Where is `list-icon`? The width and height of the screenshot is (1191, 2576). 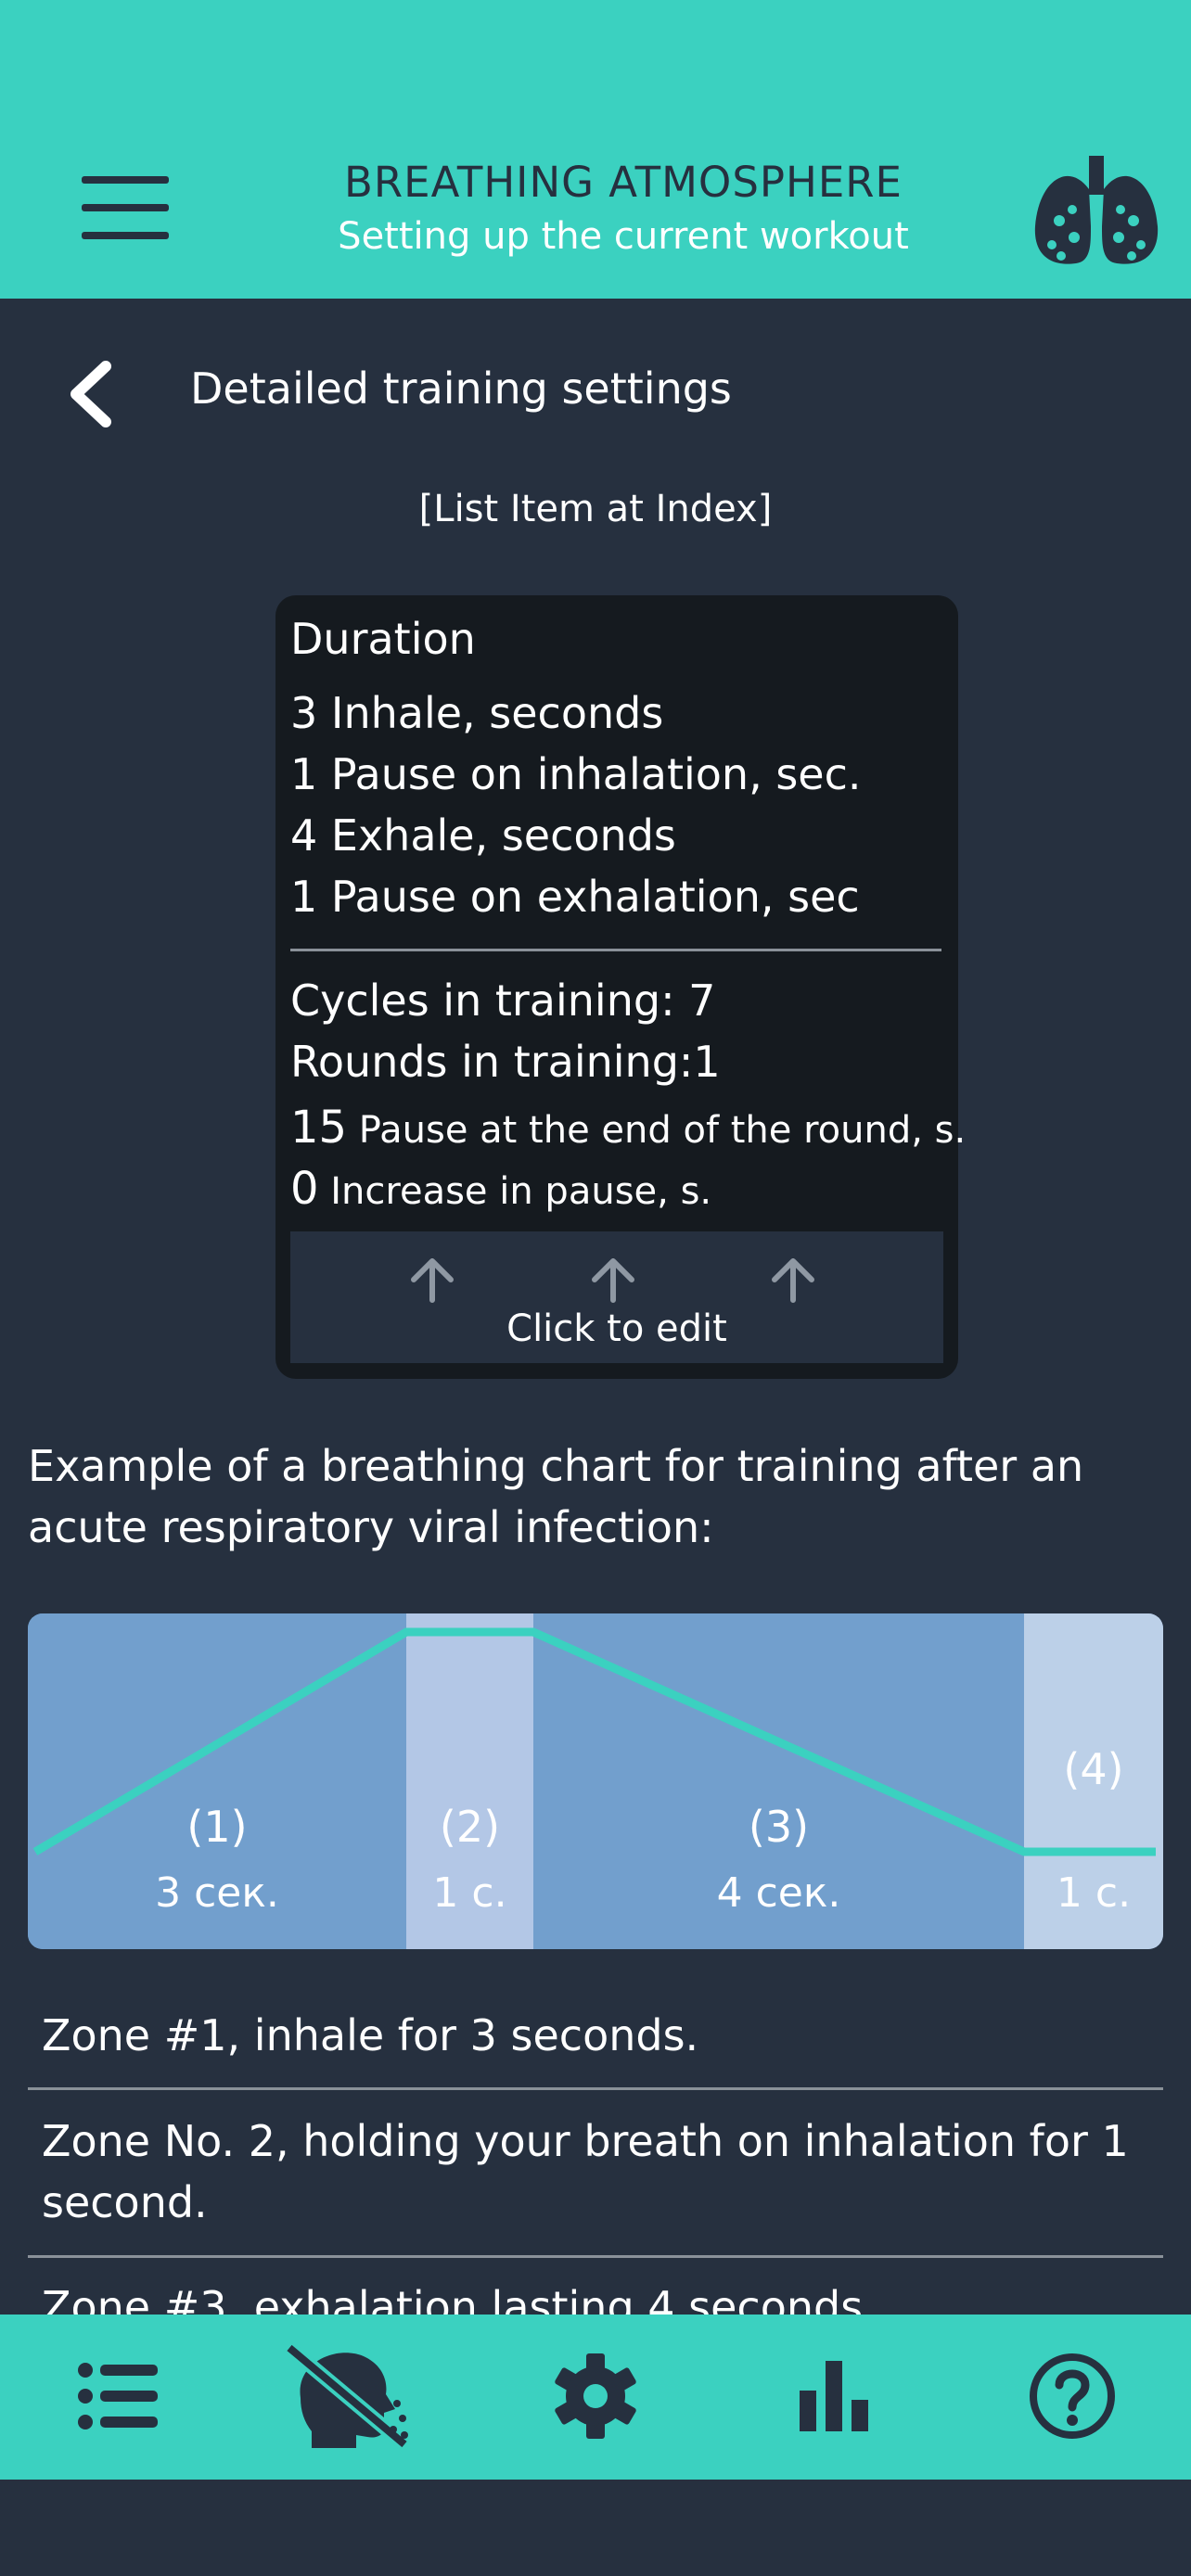
list-icon is located at coordinates (118, 2396).